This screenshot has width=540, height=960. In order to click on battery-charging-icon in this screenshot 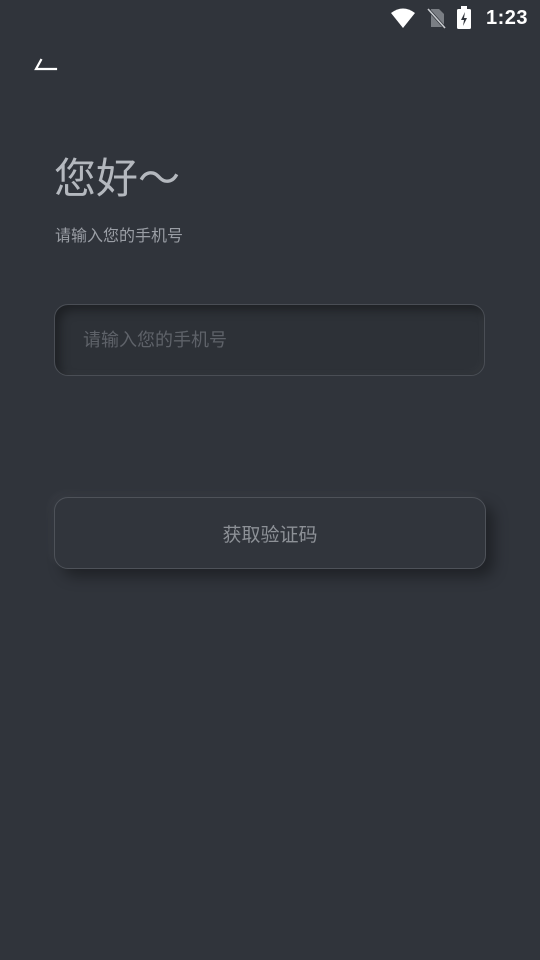, I will do `click(464, 18)`.